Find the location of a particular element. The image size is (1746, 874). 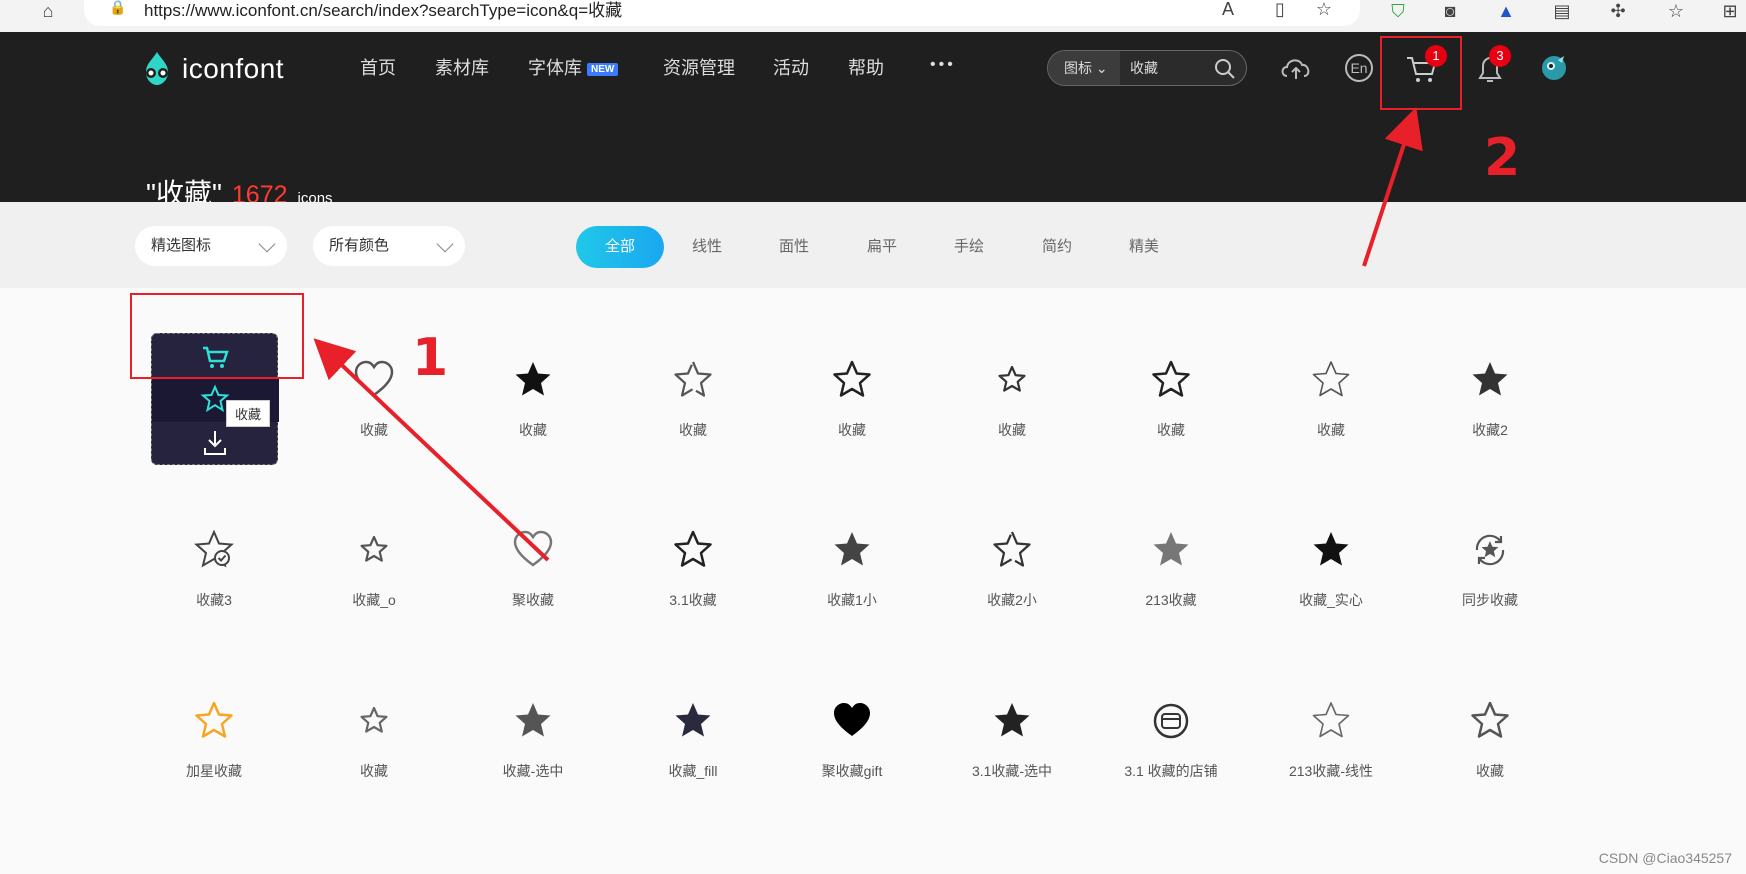

annotation-label-1: 1 is located at coordinates (430, 358).